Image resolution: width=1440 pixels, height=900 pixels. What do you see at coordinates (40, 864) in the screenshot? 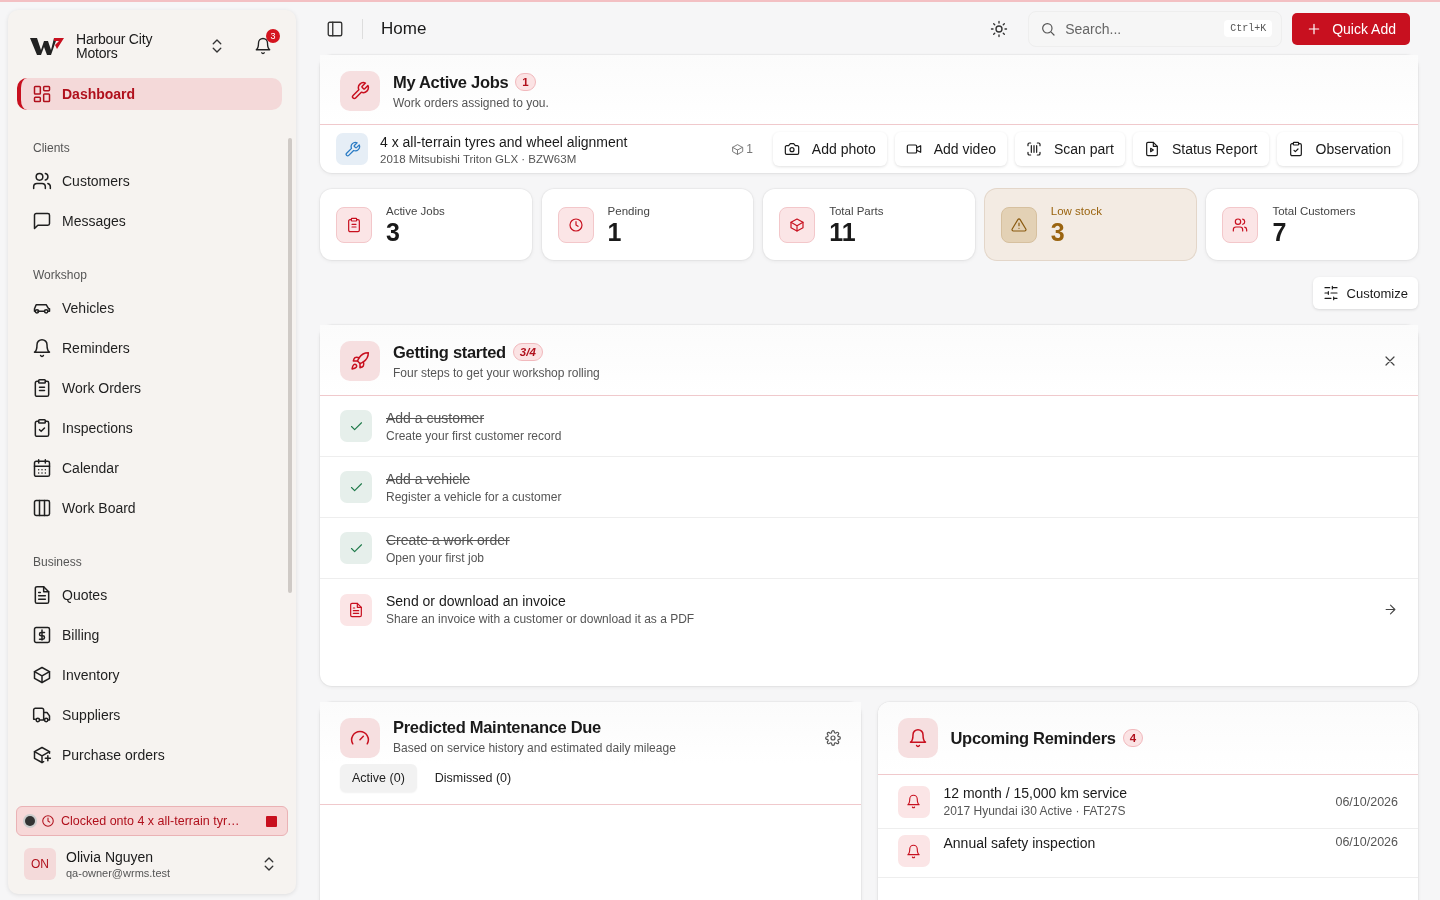
I see `user-avatar: ON` at bounding box center [40, 864].